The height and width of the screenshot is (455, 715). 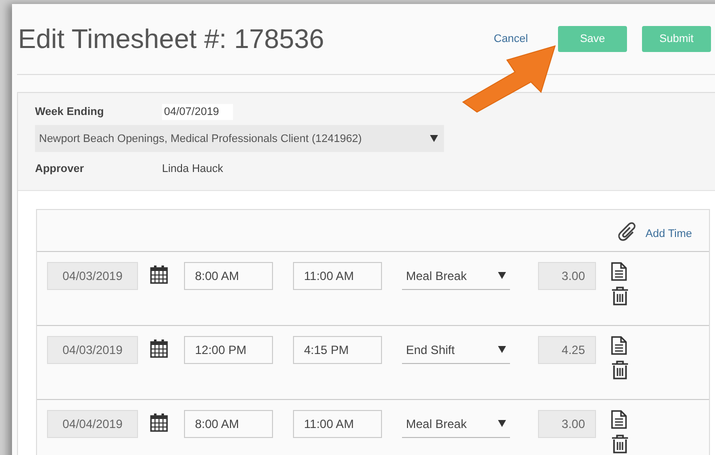 I want to click on paperclip-icon, so click(x=628, y=231).